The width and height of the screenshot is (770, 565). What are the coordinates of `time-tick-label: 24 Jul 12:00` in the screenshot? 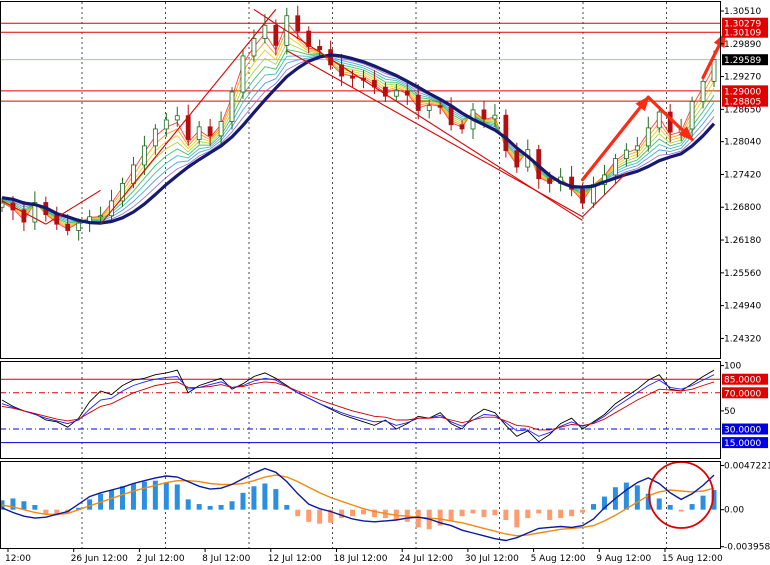 It's located at (426, 559).